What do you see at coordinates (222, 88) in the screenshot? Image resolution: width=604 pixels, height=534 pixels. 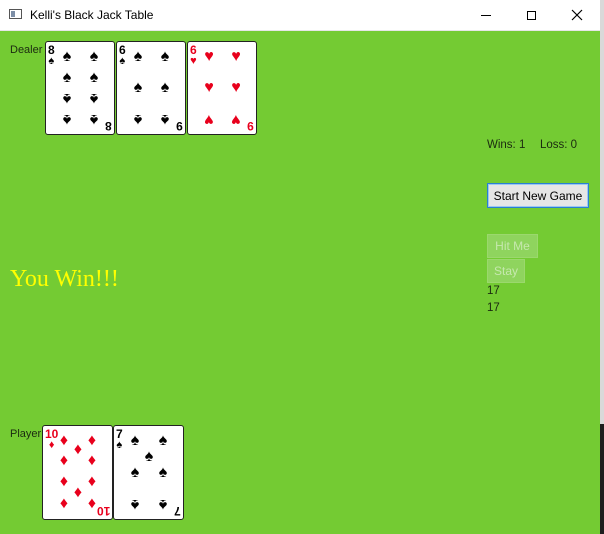 I see `dealer-card-3: 6 ♥ 9 ♥ ♥ ♥ ♥ ♥ ♥` at bounding box center [222, 88].